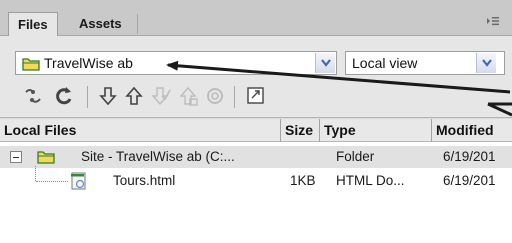 This screenshot has width=512, height=243. I want to click on tab-files: Files, so click(33, 24).